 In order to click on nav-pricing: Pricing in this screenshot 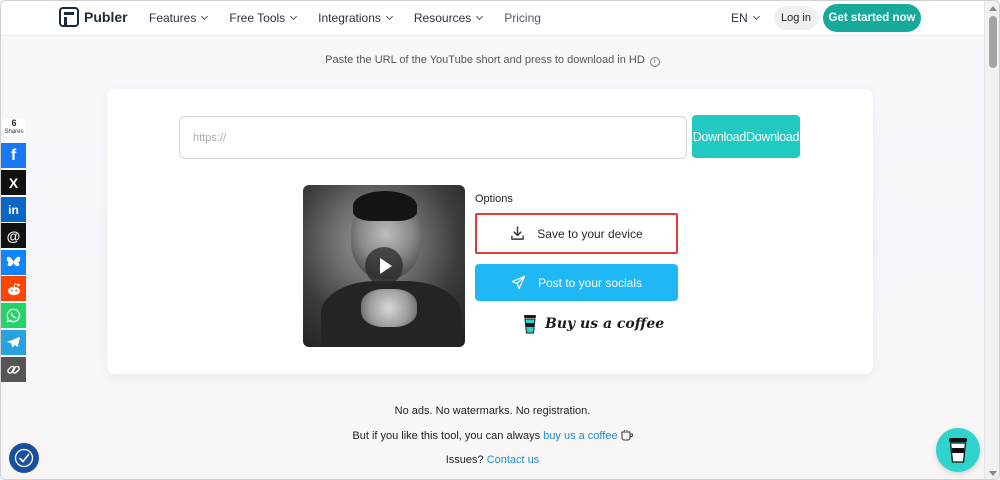, I will do `click(522, 18)`.